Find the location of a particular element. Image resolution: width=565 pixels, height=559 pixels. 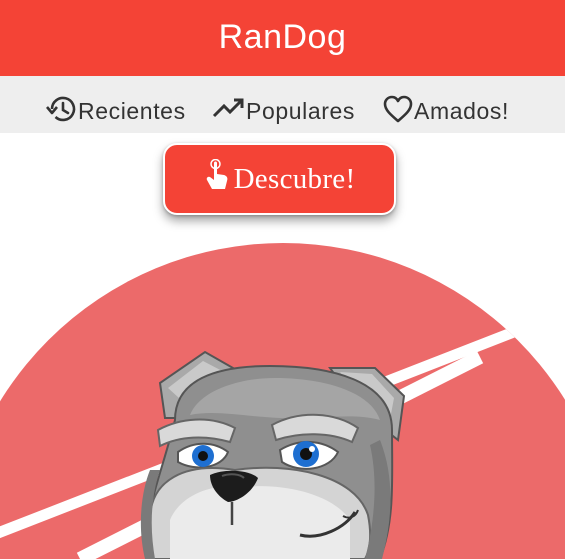

nav-item-loved: Amados! is located at coordinates (445, 106).